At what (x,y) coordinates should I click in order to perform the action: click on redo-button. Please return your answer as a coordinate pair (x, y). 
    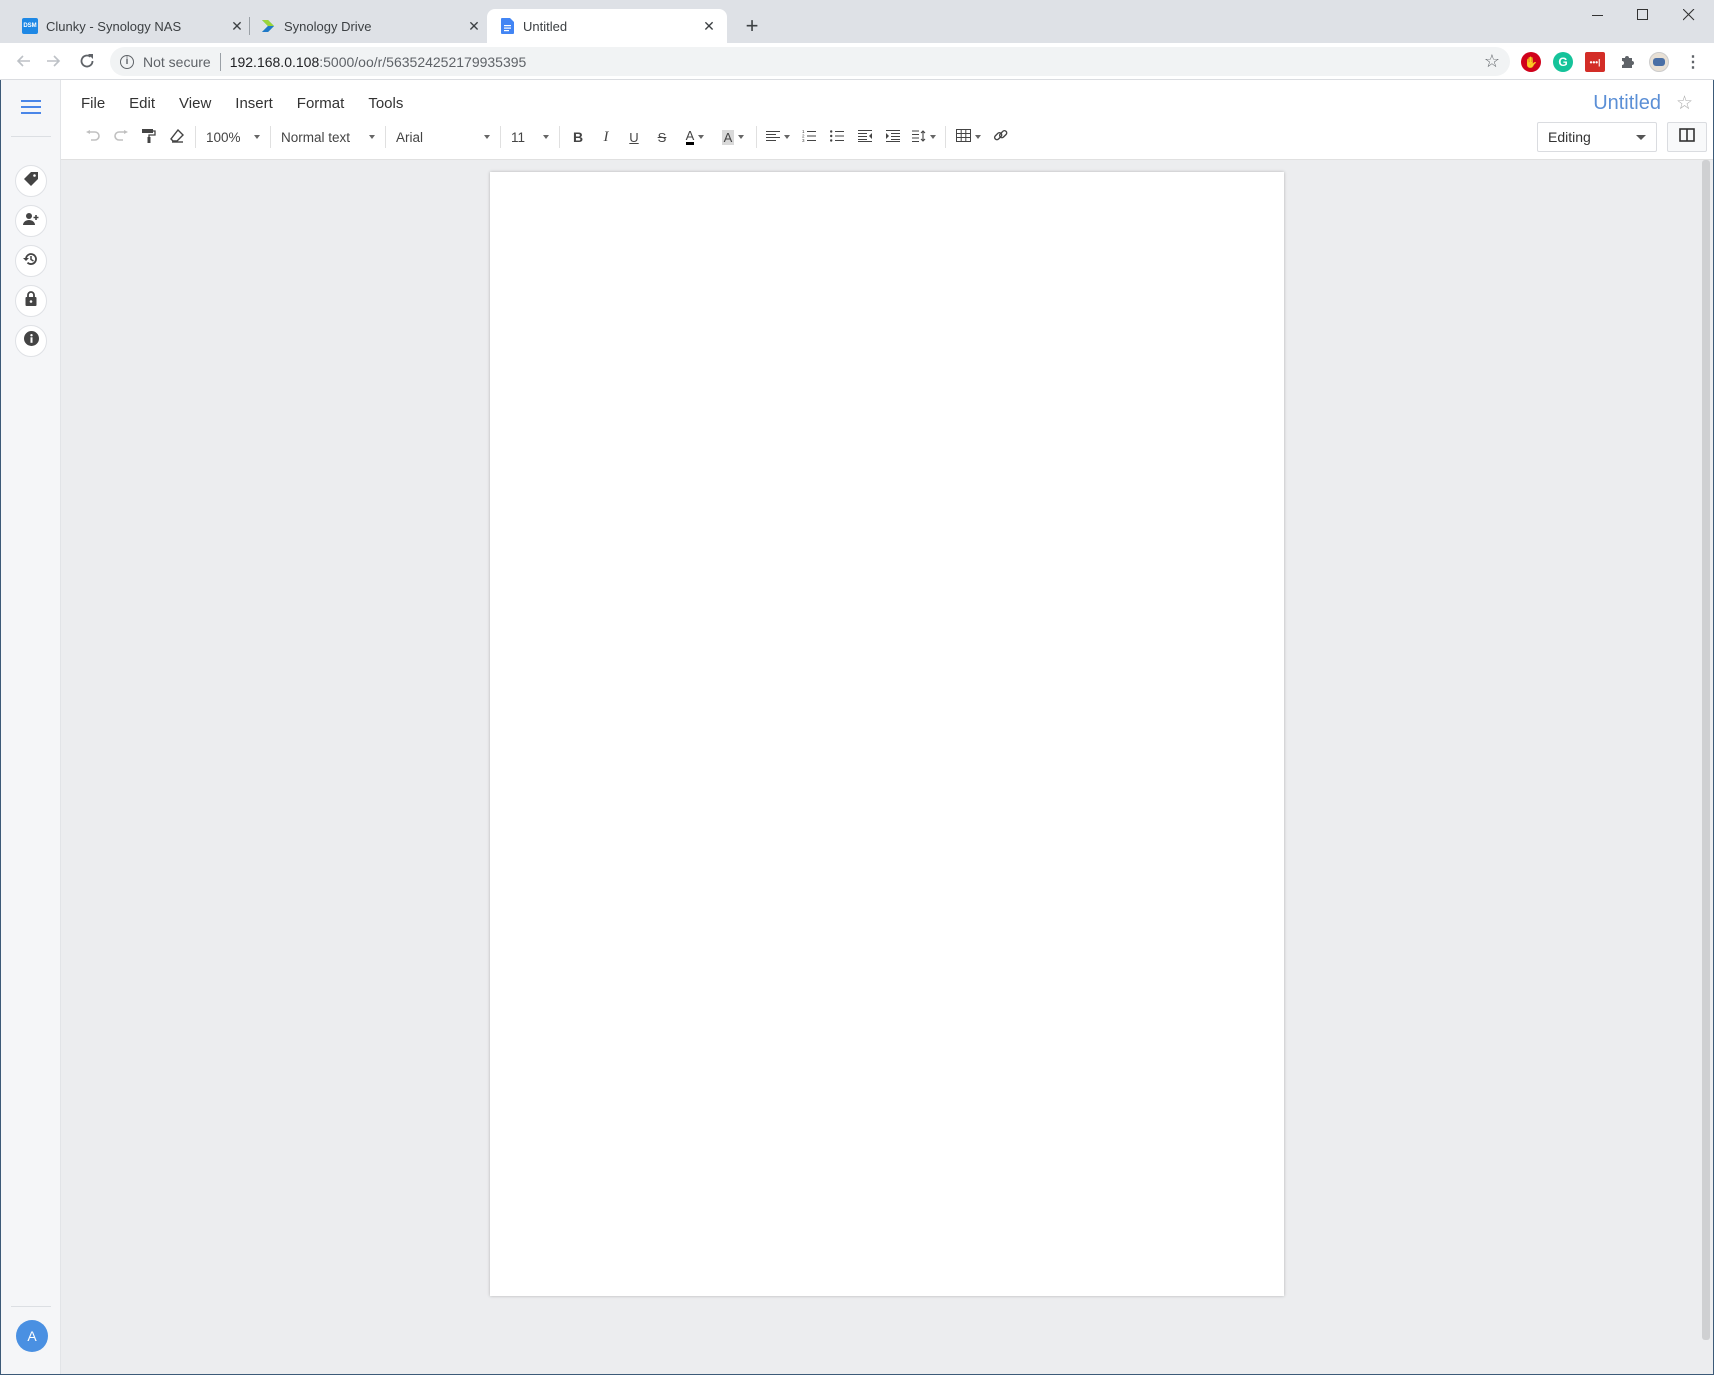
    Looking at the image, I should click on (121, 137).